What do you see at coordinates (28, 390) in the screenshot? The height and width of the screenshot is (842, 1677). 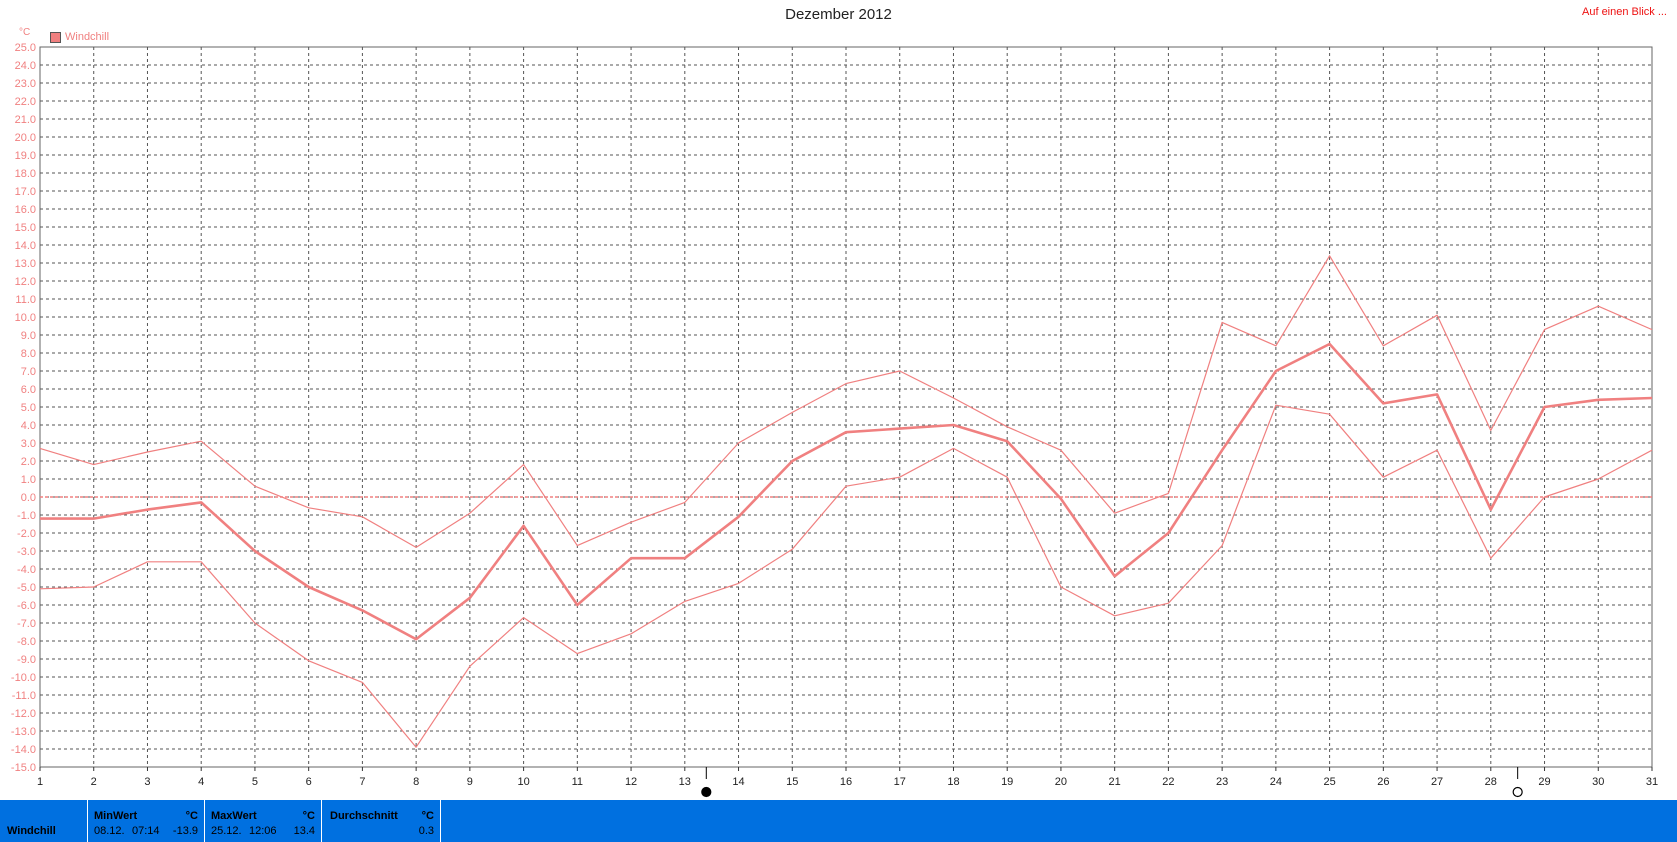 I see `y-tick-label: 6.0` at bounding box center [28, 390].